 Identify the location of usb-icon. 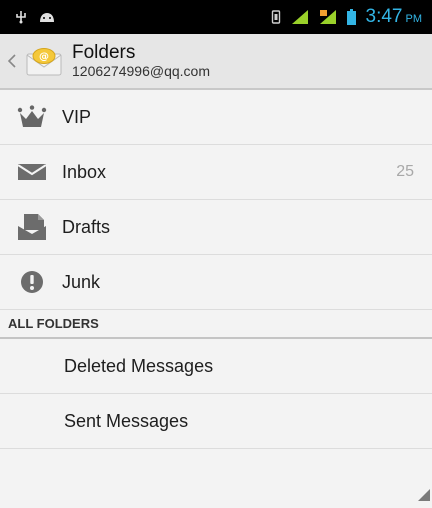
(21, 17).